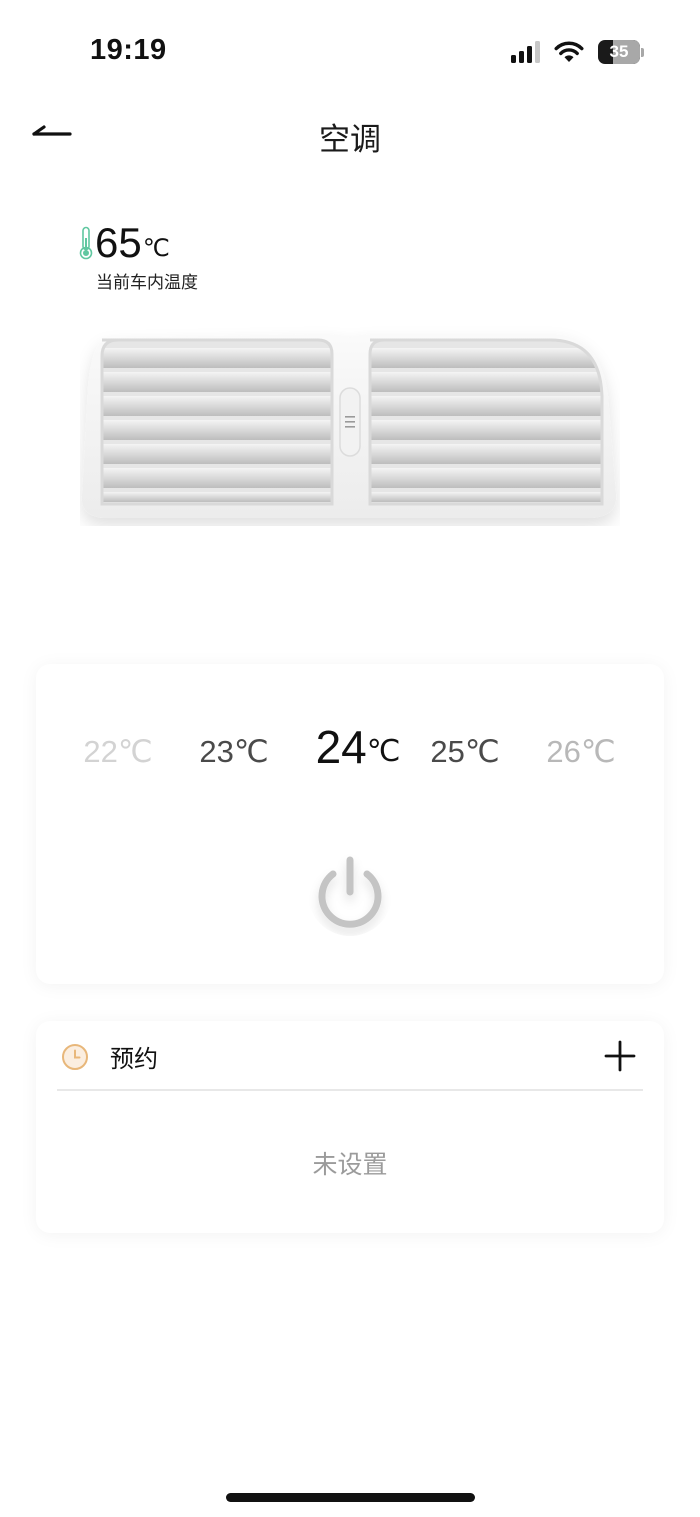 This screenshot has width=700, height=1517. What do you see at coordinates (75, 1057) in the screenshot?
I see `clock-icon` at bounding box center [75, 1057].